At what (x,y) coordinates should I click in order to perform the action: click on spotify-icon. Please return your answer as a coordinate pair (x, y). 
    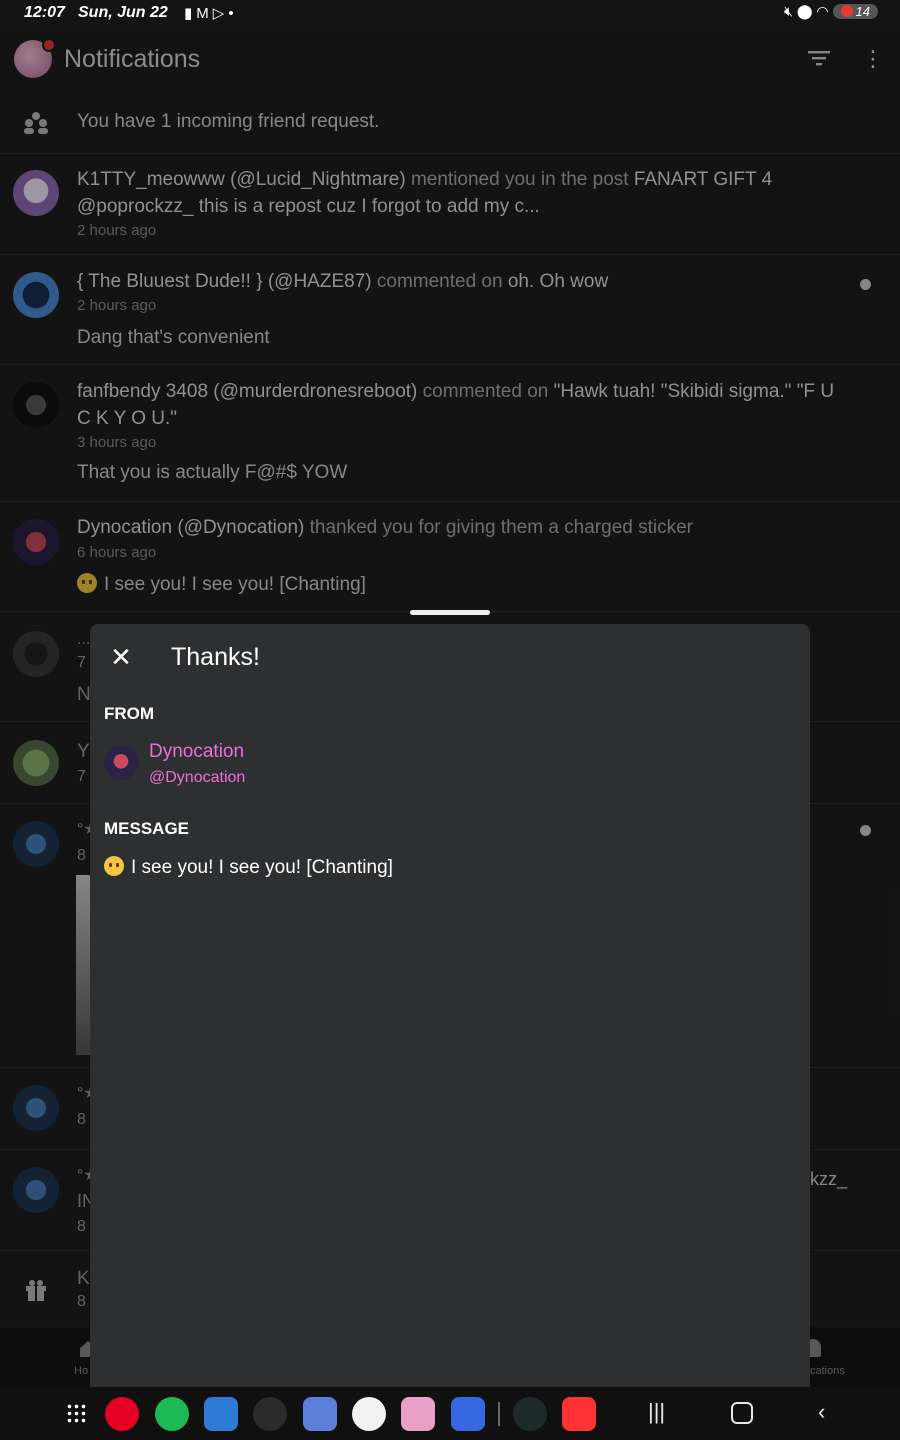
    Looking at the image, I should click on (172, 1414).